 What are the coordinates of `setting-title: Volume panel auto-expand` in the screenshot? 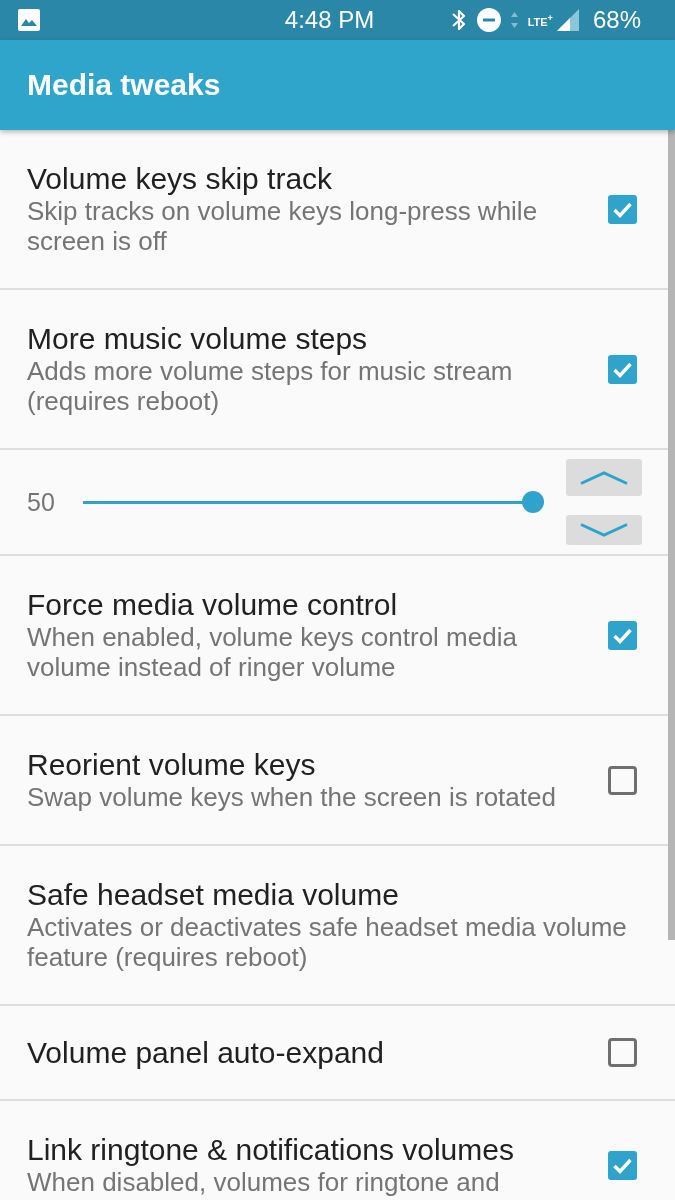 It's located at (206, 1052).